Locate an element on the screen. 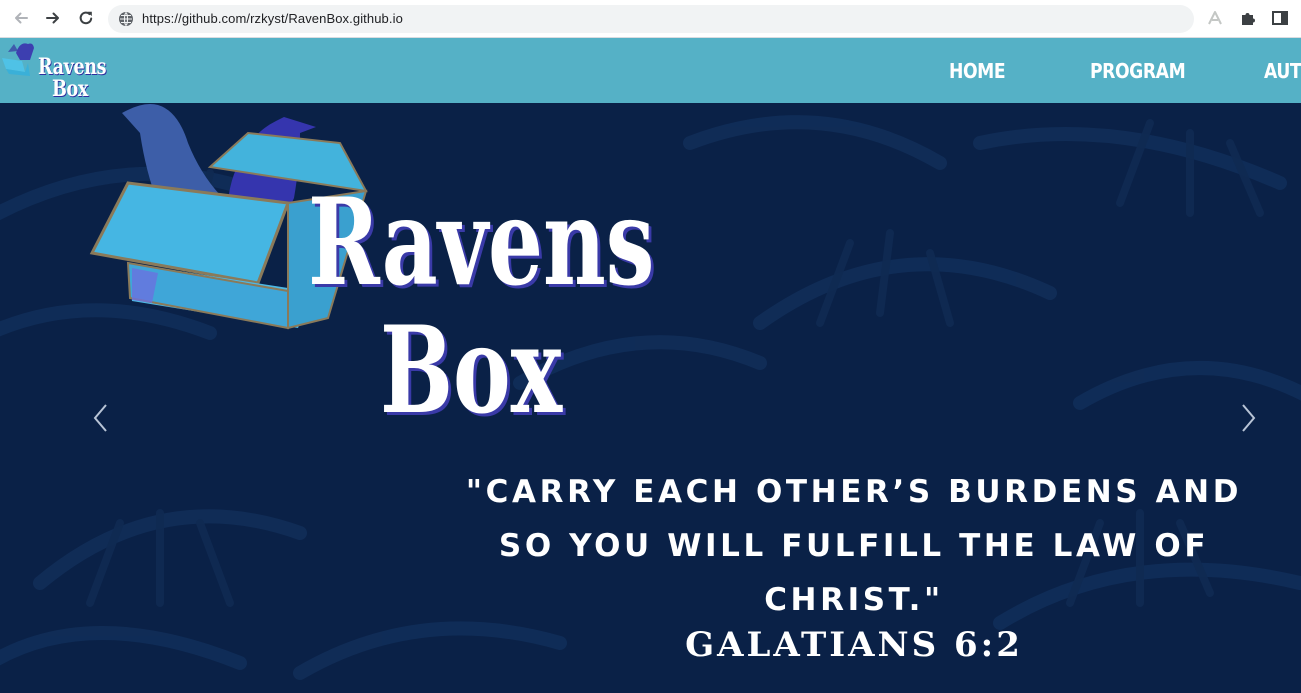 This screenshot has height=693, width=1301. reload-button is located at coordinates (86, 18).